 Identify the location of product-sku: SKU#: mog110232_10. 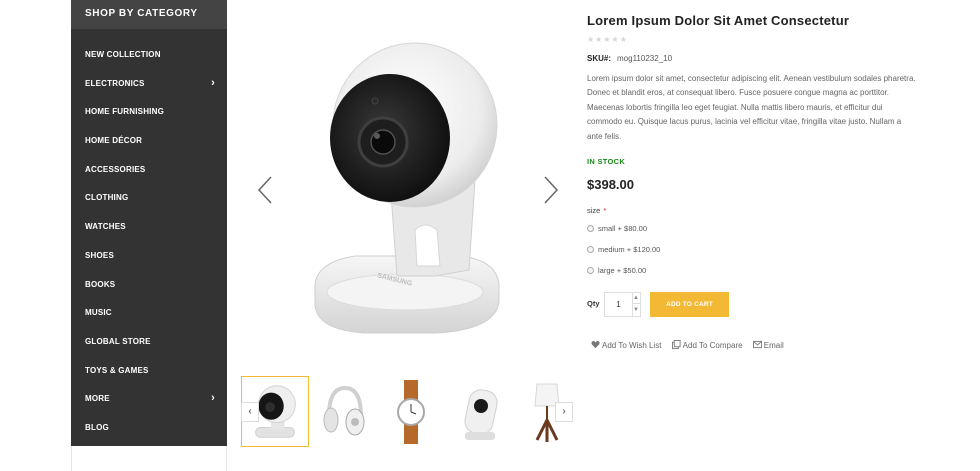
(629, 58).